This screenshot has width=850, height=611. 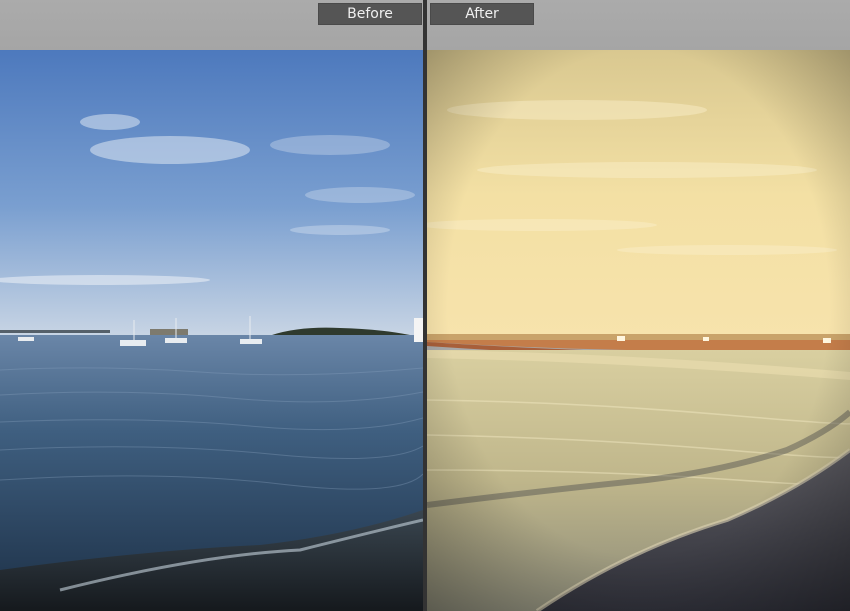 What do you see at coordinates (482, 14) in the screenshot?
I see `after-label-tab: After` at bounding box center [482, 14].